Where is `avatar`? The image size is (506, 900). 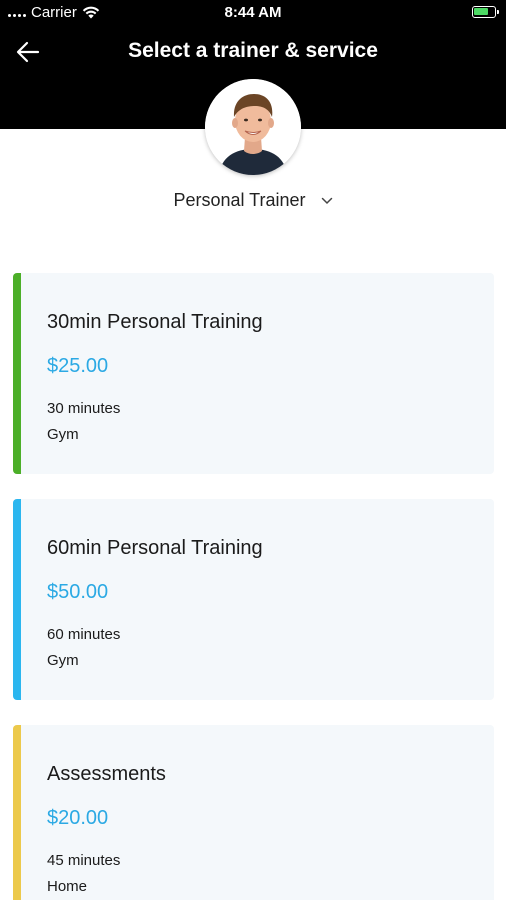 avatar is located at coordinates (253, 127).